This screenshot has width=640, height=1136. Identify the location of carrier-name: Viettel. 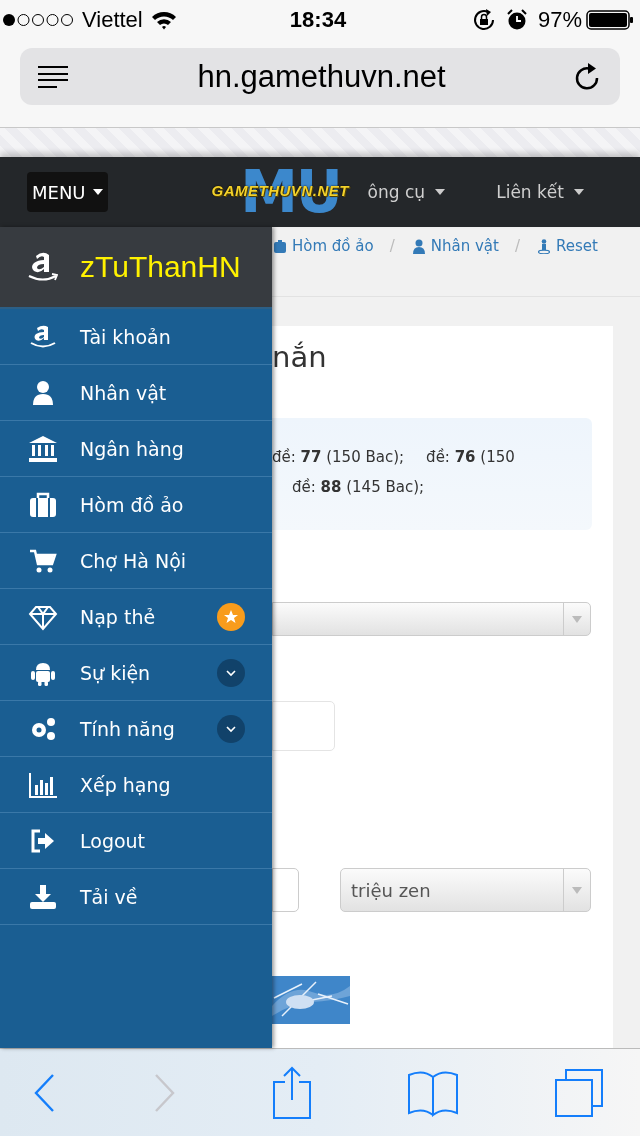
(112, 20).